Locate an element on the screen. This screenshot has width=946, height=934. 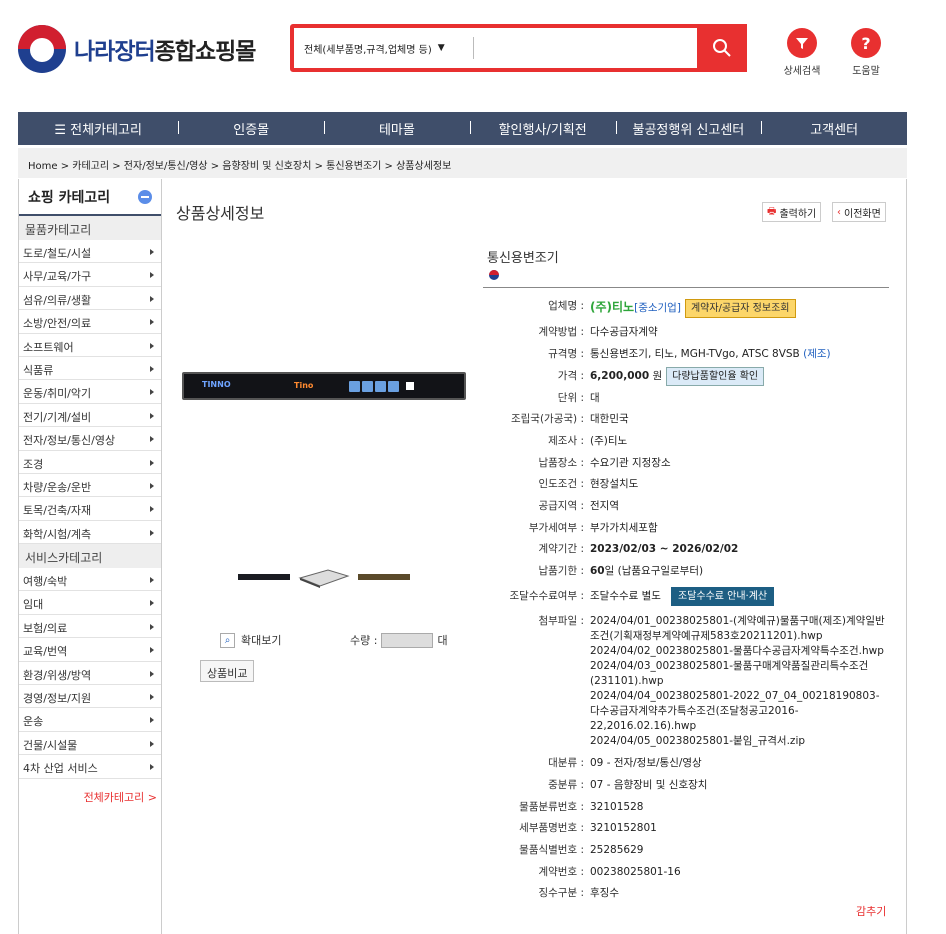
government-mark-icon is located at coordinates (494, 275).